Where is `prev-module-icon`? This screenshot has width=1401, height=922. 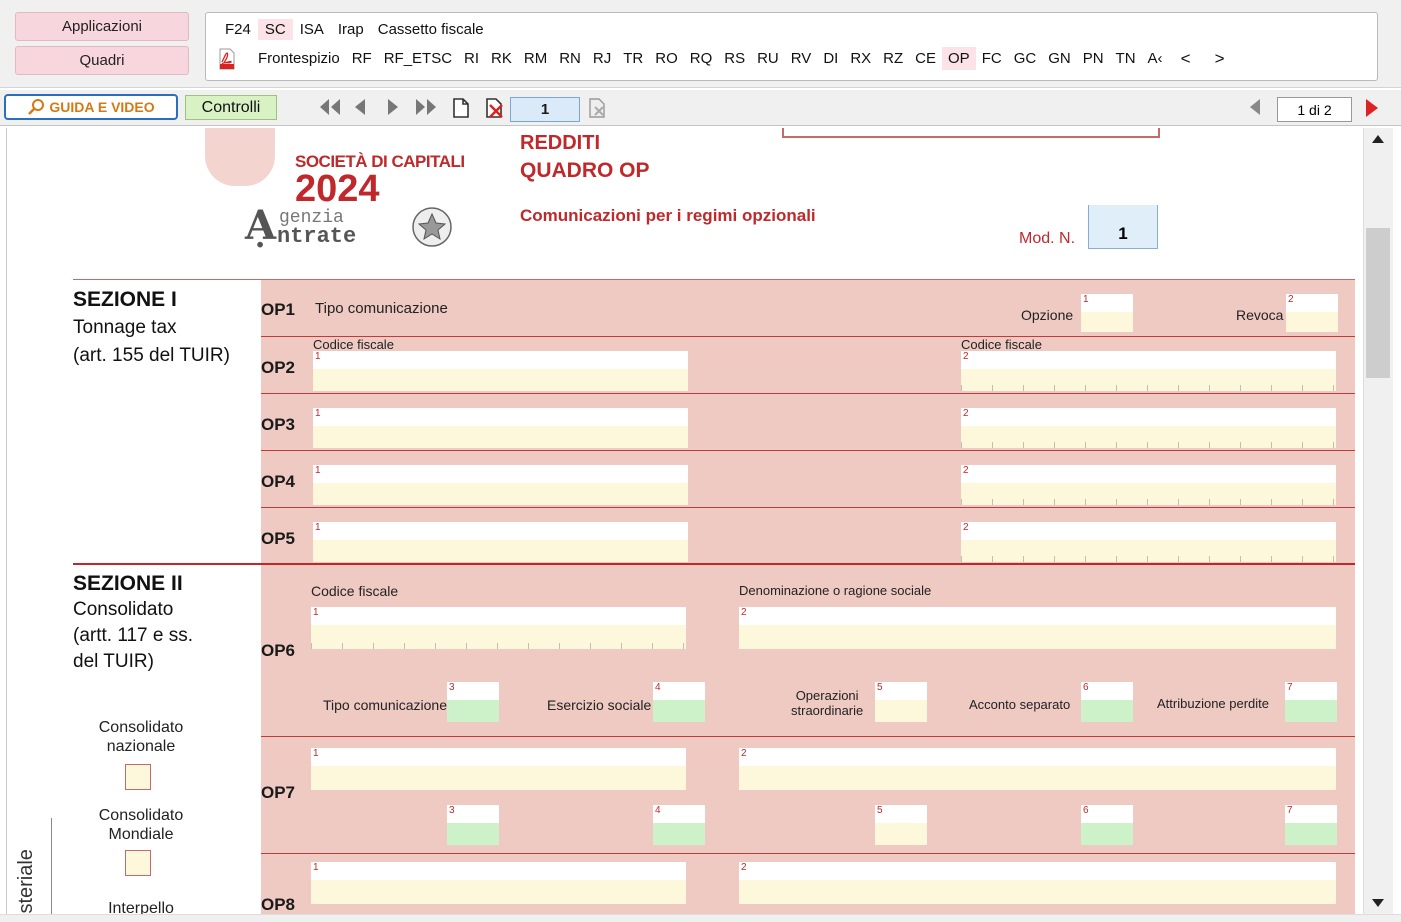
prev-module-icon is located at coordinates (1255, 109).